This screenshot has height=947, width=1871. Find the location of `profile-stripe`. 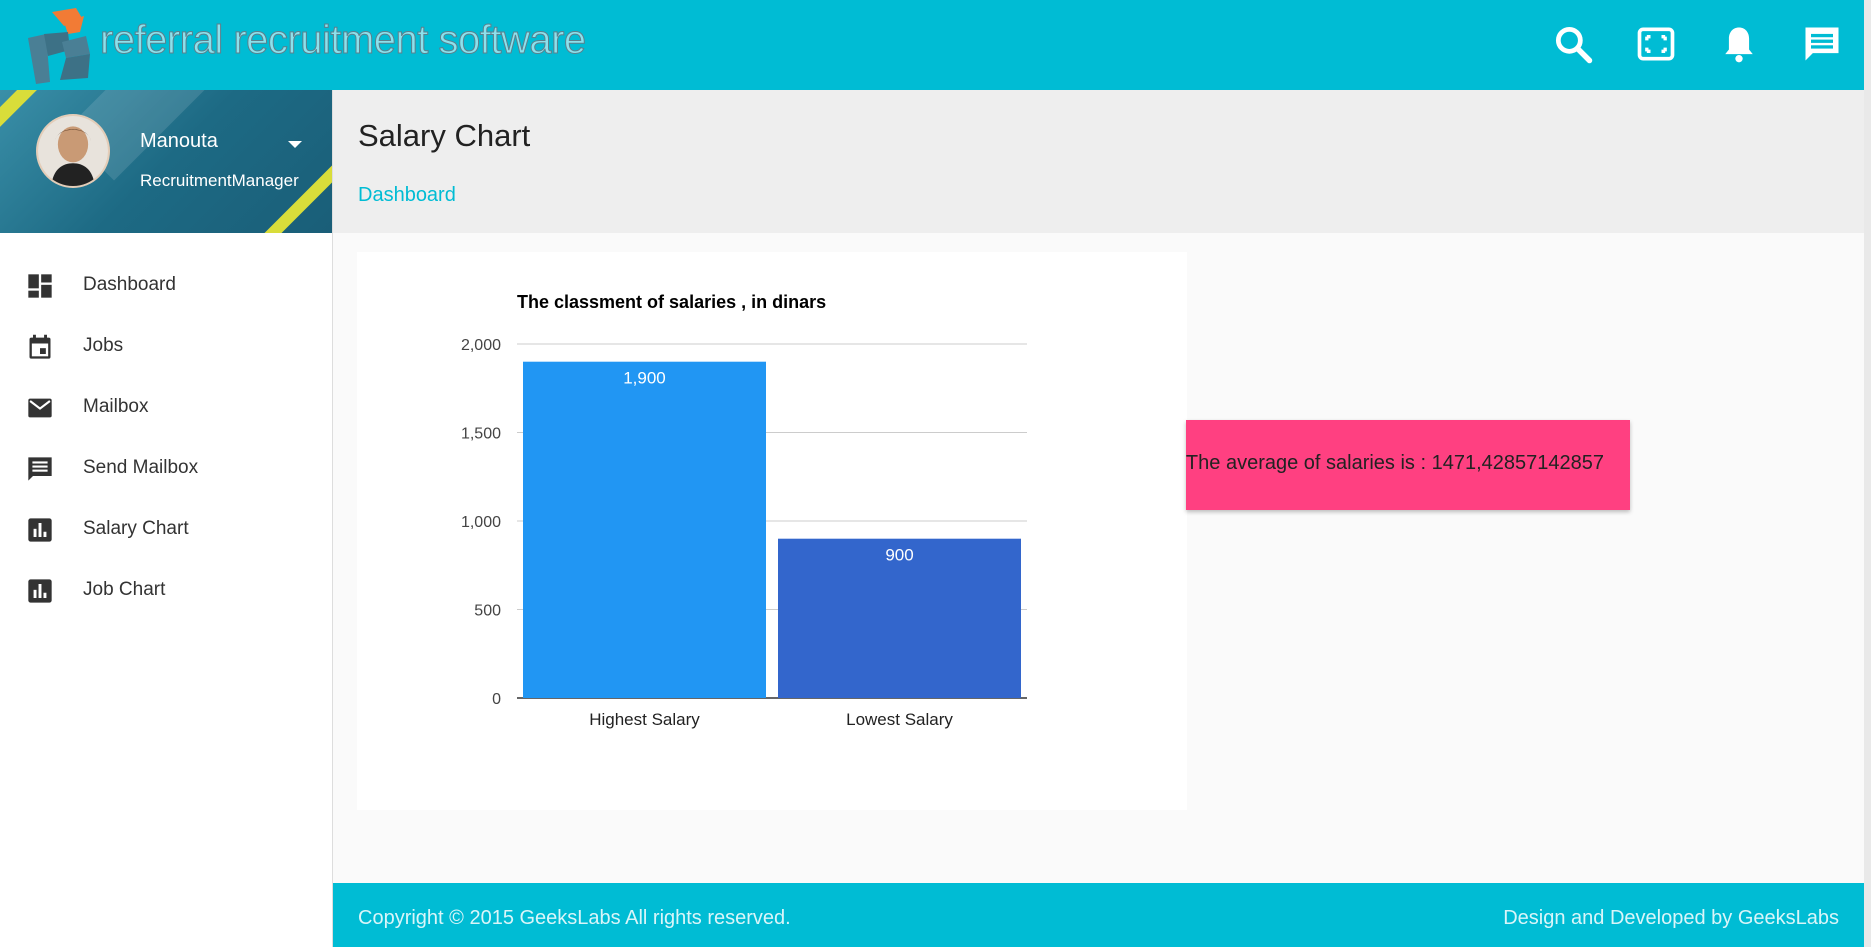

profile-stripe is located at coordinates (276, 169).